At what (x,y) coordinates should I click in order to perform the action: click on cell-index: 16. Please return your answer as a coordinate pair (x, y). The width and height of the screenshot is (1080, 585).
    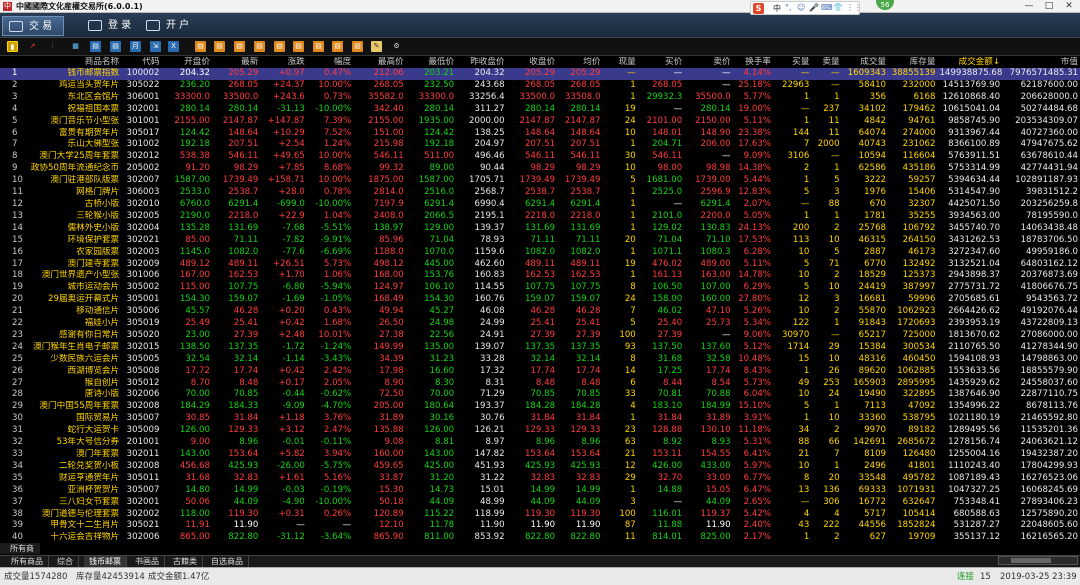
    Looking at the image, I should click on (17, 251).